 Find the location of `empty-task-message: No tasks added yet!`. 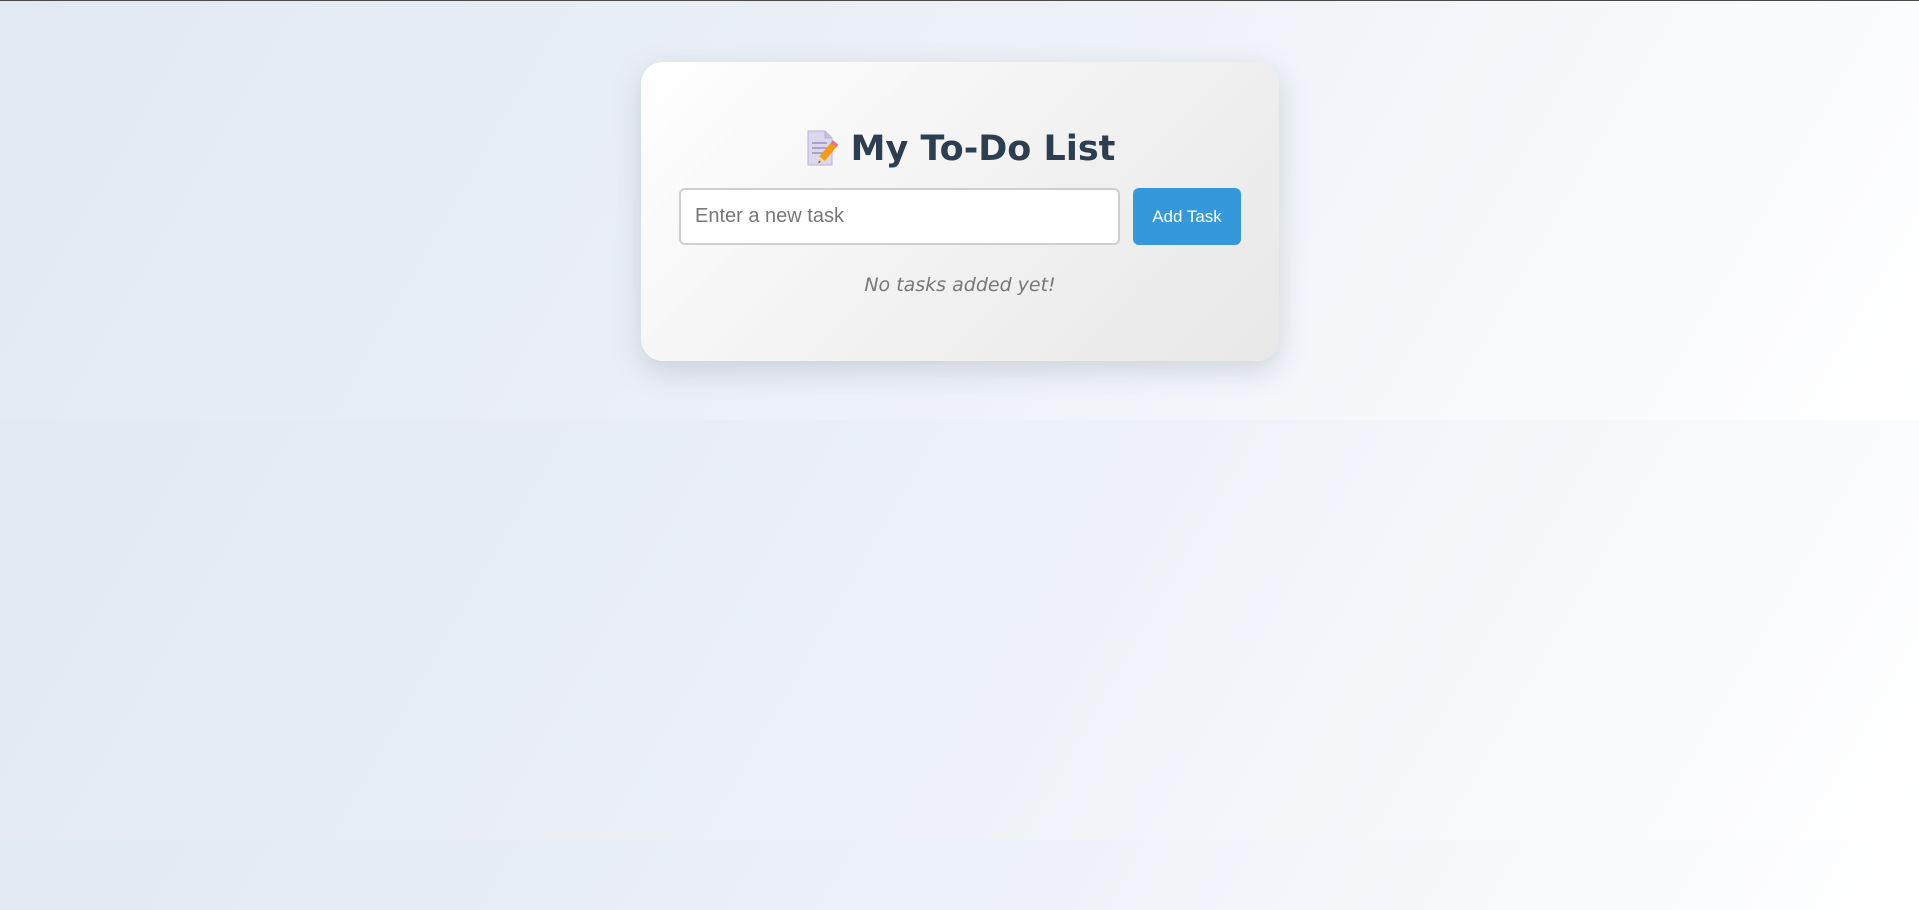

empty-task-message: No tasks added yet! is located at coordinates (960, 285).